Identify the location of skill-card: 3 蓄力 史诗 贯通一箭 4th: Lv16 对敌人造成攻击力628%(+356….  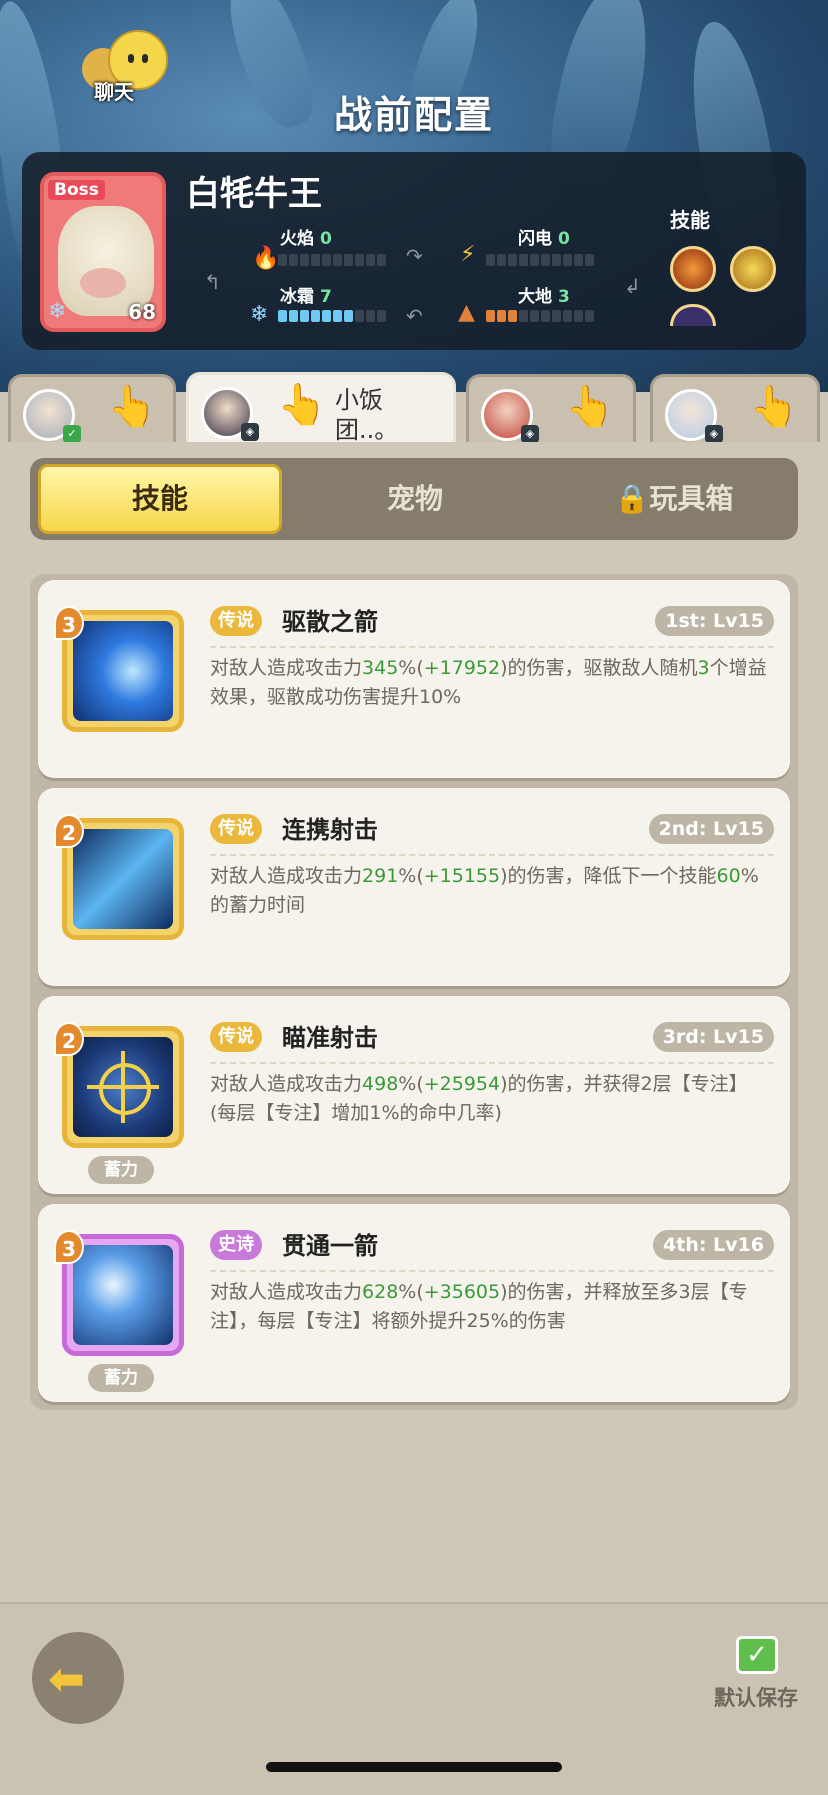
(414, 1303).